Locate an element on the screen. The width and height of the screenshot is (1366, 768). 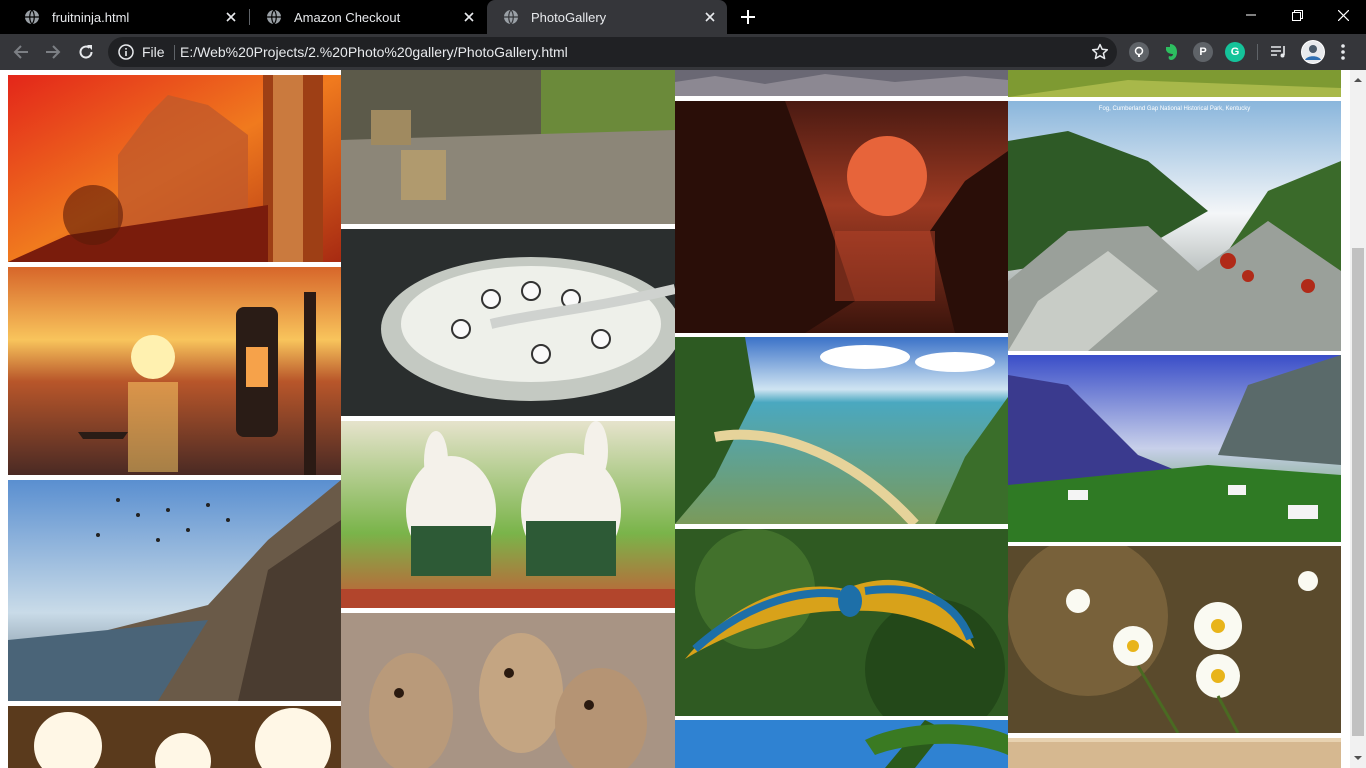
back-button is located at coordinates (21, 52).